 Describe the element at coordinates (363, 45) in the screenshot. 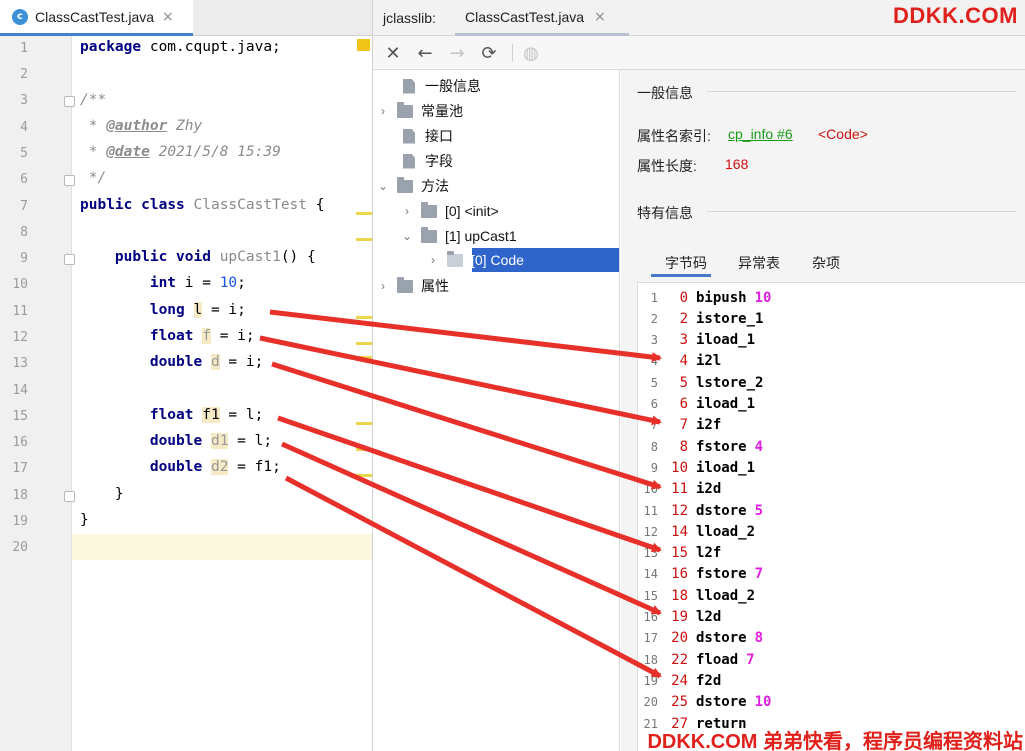

I see `warning-indicator-icon` at that location.